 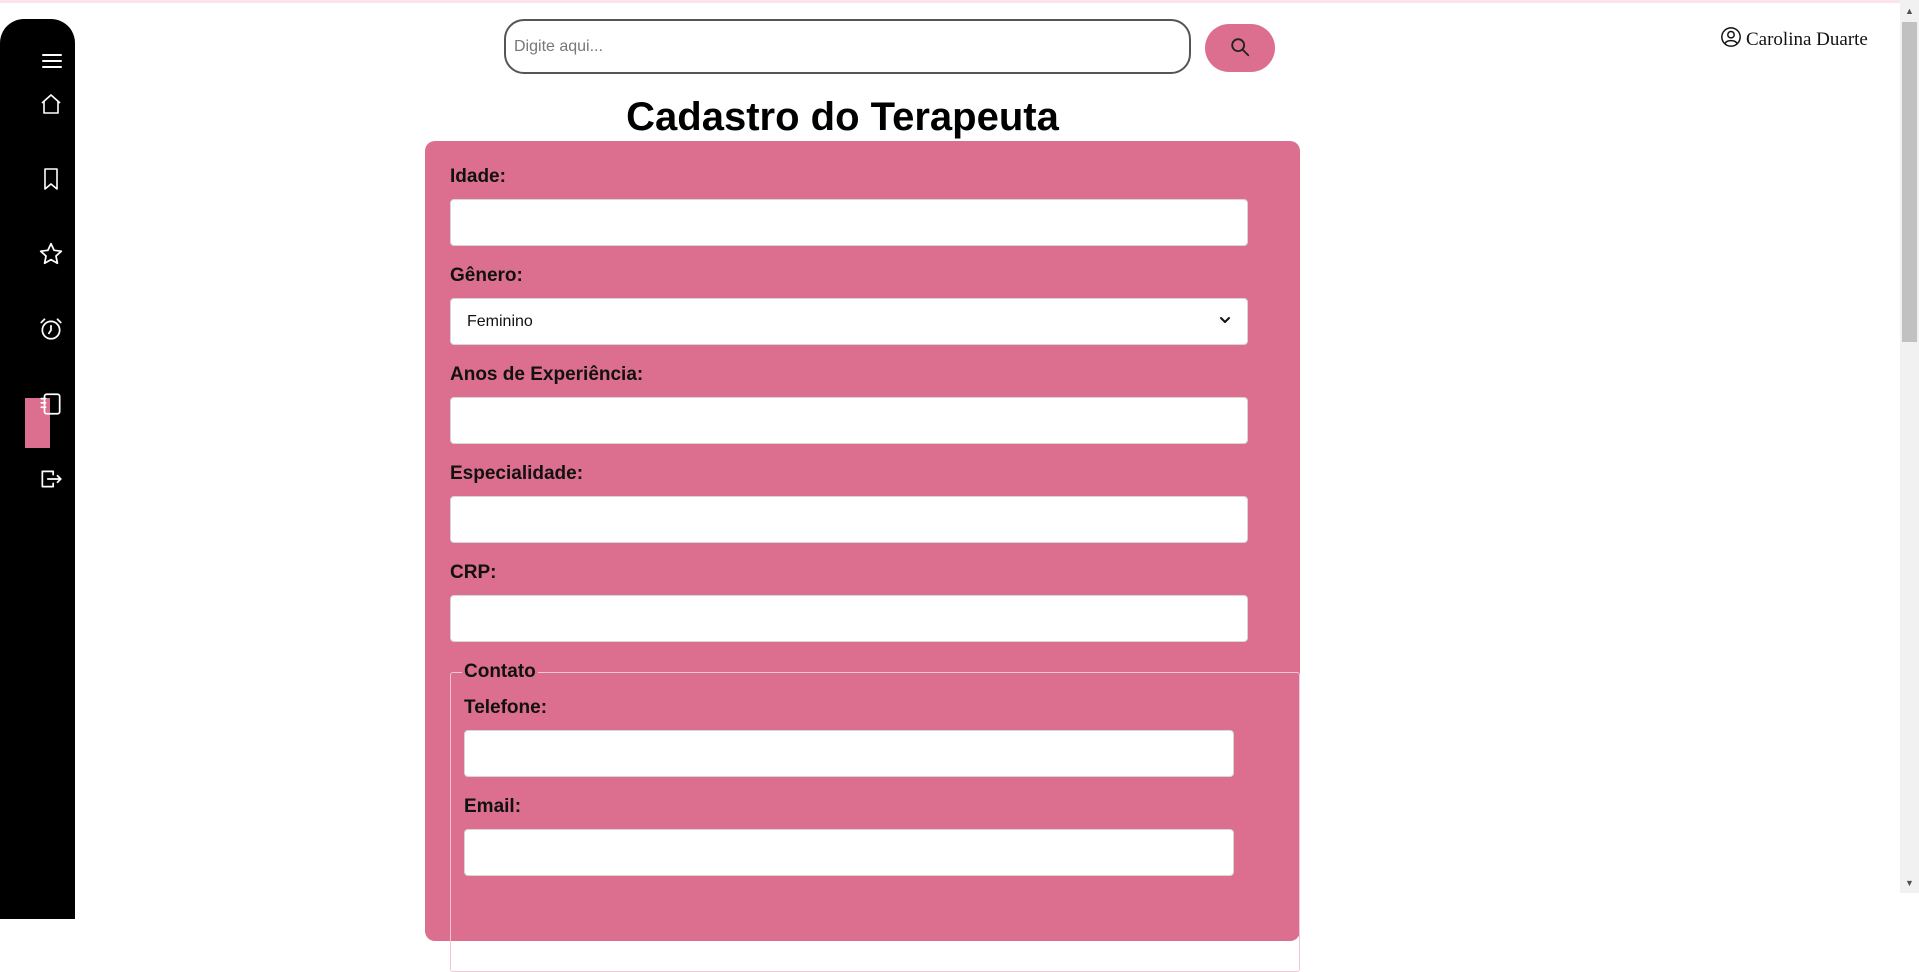 I want to click on email-label: Email:, so click(x=493, y=806).